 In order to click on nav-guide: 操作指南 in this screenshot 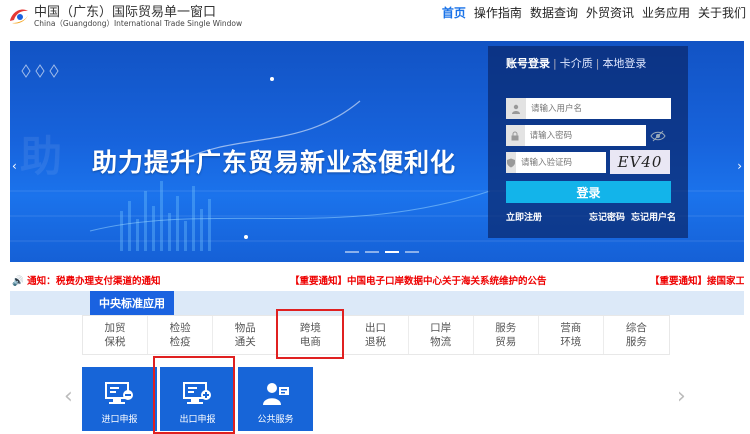, I will do `click(498, 12)`.